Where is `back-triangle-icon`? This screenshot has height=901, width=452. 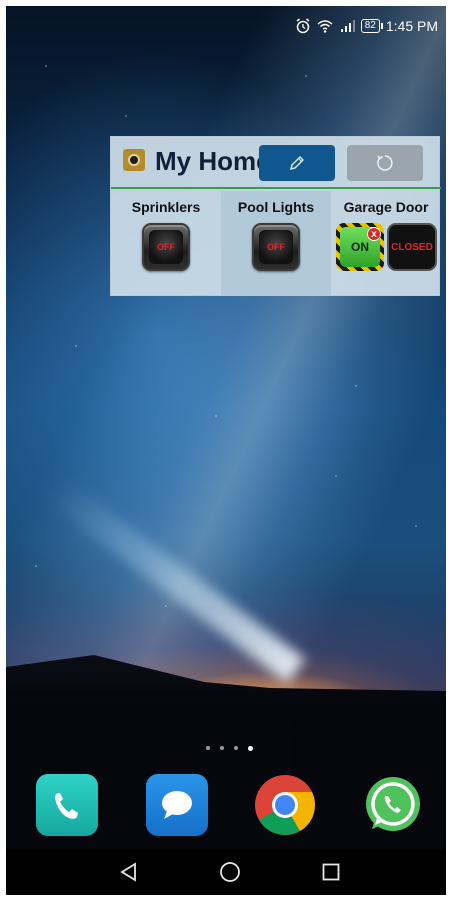
back-triangle-icon is located at coordinates (128, 872).